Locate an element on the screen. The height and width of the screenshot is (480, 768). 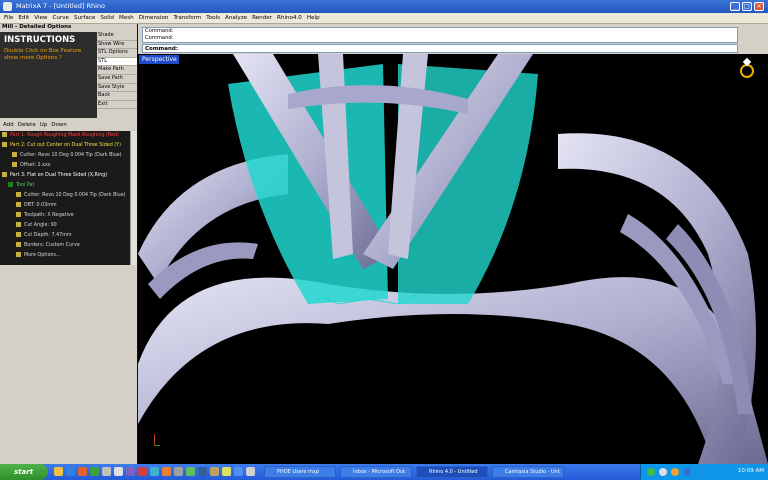
menu-rhino: Rhino4.0 is located at coordinates (289, 18).